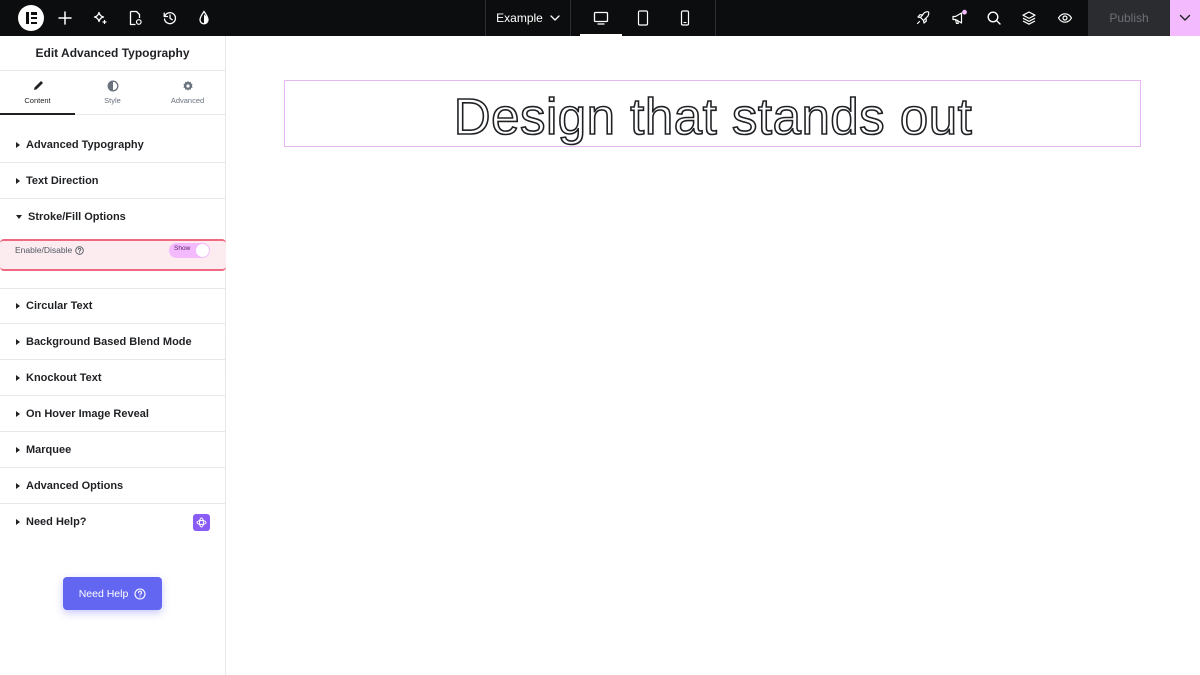 Image resolution: width=1200 pixels, height=675 pixels. Describe the element at coordinates (109, 341) in the screenshot. I see `section-label: Background Based Blend Mode` at that location.